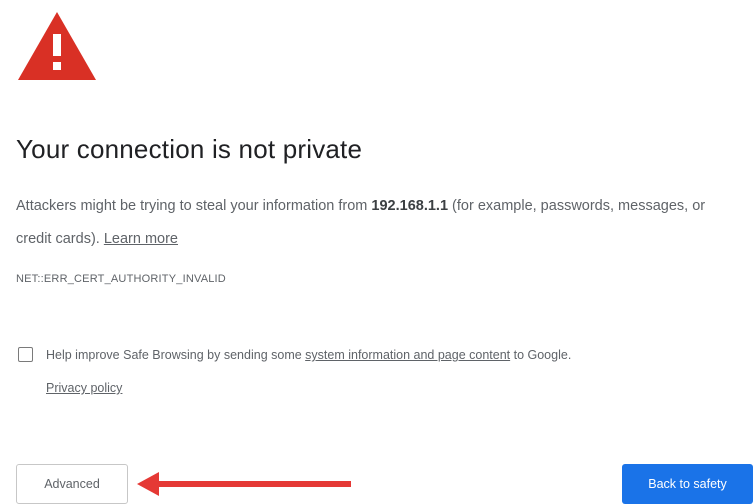 The image size is (753, 504). What do you see at coordinates (407, 355) in the screenshot?
I see `system-info-link: system information and page content` at bounding box center [407, 355].